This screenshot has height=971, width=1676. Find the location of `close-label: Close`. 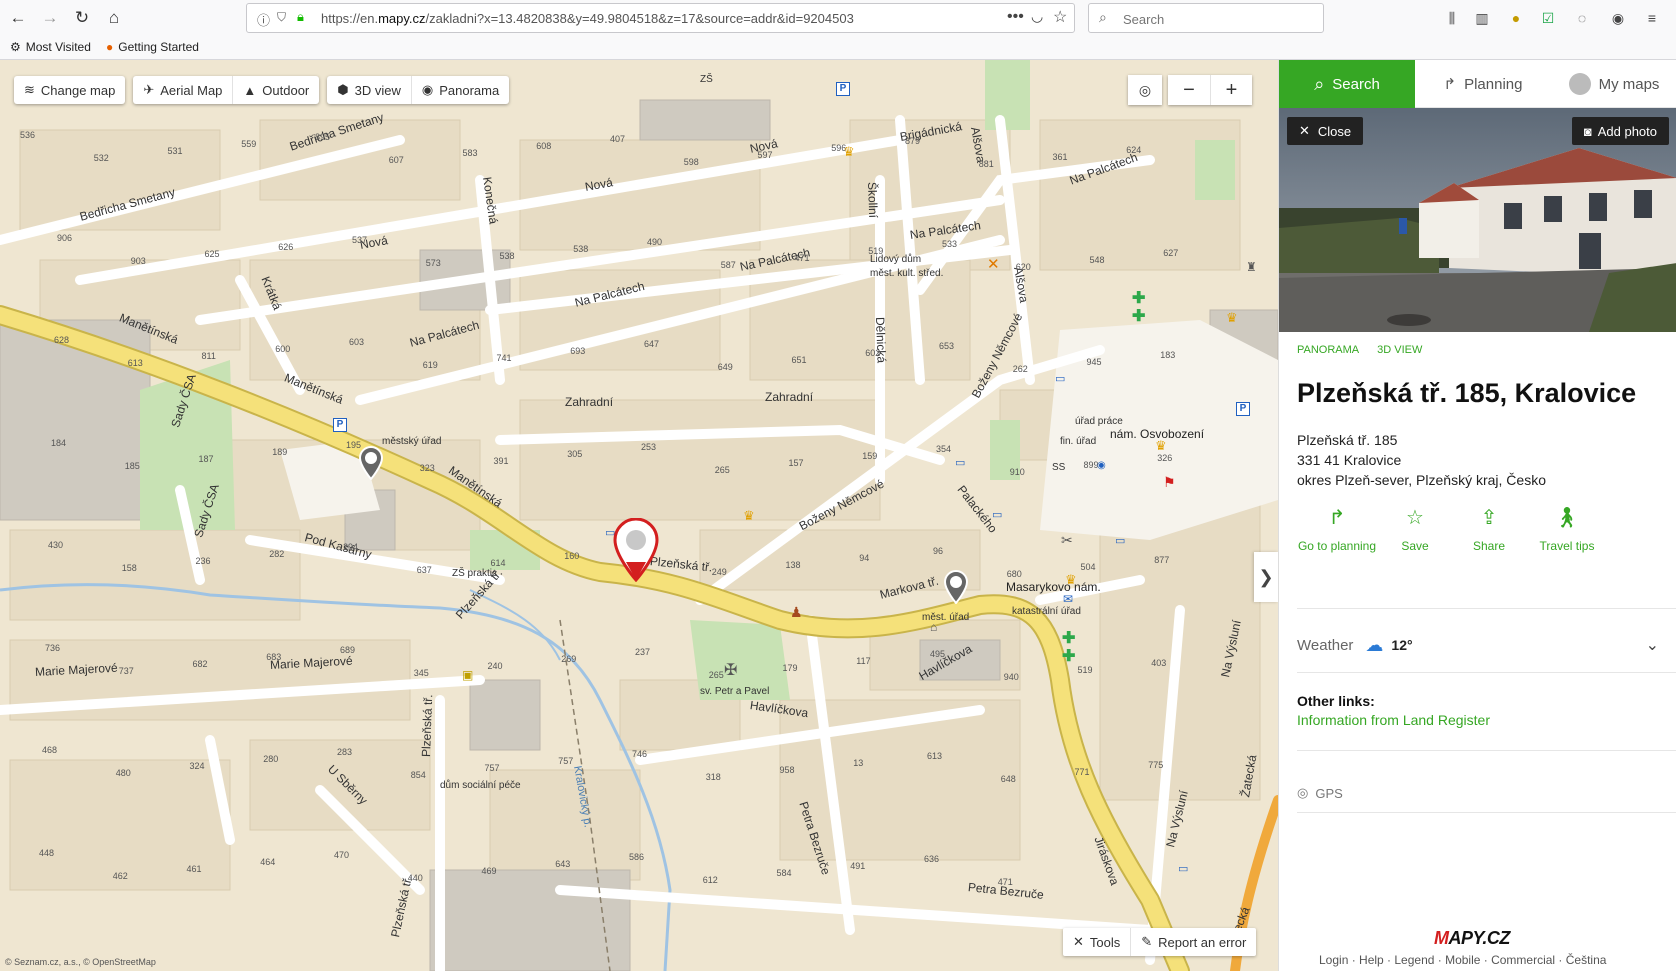

close-label: Close is located at coordinates (1334, 131).